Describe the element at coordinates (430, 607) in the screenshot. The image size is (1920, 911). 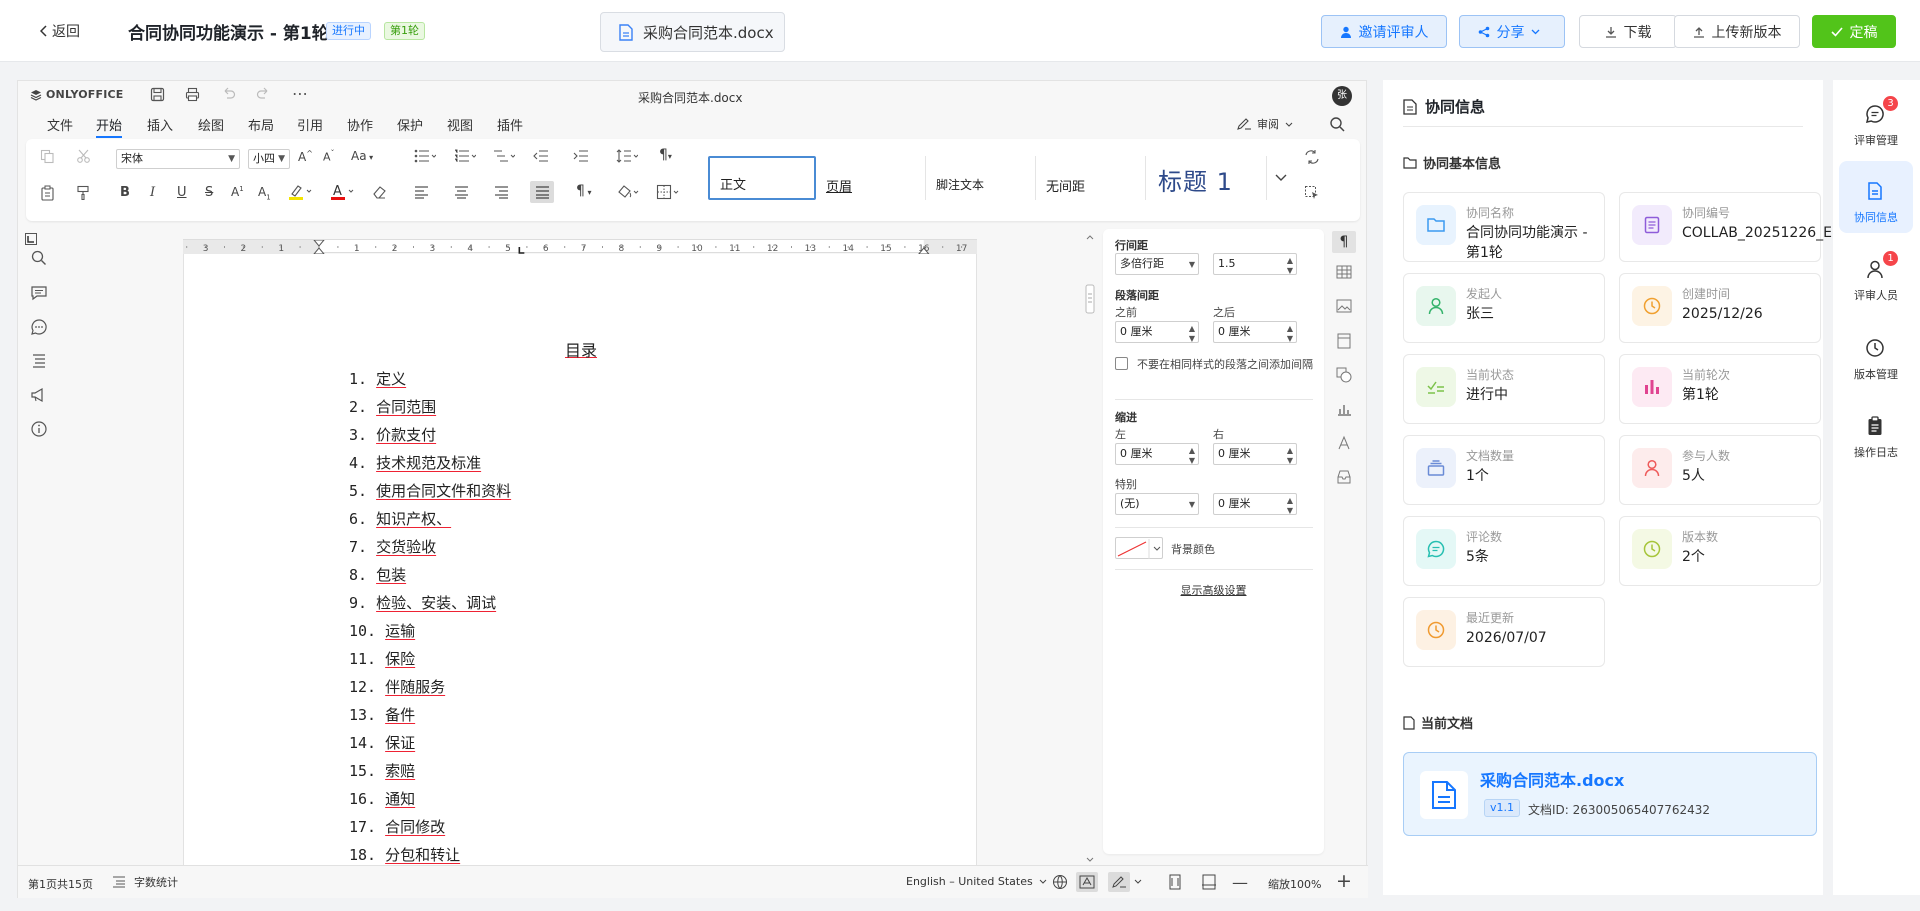
I see `toc-entry: 9. 检验、安装、调试` at that location.